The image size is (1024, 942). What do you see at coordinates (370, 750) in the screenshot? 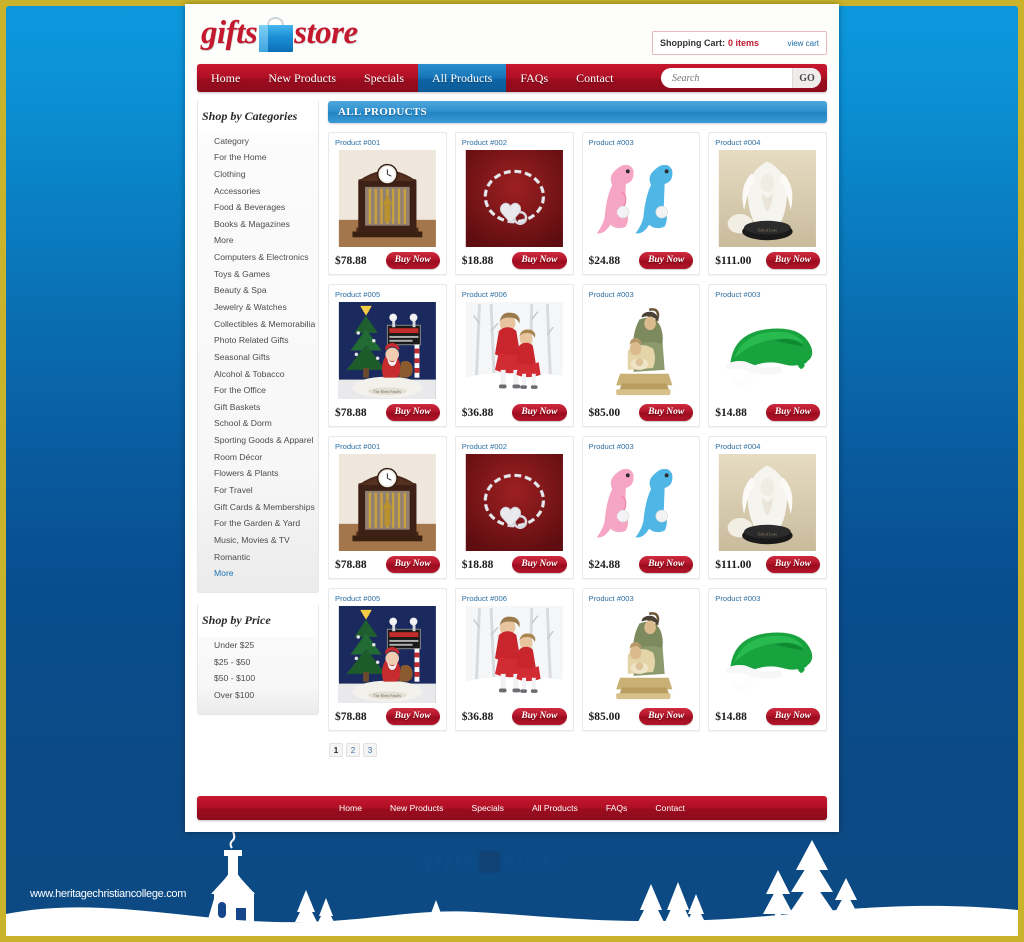
I see `pagination-page-3: 3` at bounding box center [370, 750].